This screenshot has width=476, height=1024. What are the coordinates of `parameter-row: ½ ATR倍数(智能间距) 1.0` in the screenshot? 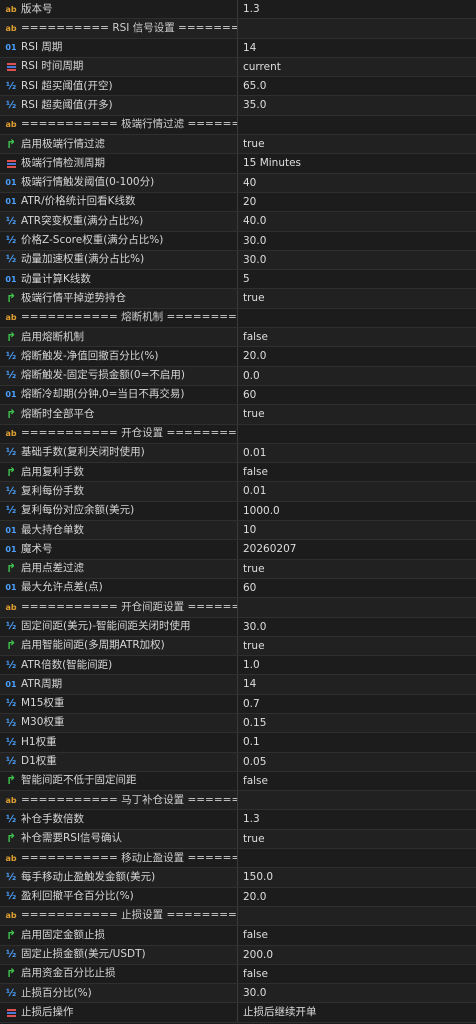 It's located at (238, 666).